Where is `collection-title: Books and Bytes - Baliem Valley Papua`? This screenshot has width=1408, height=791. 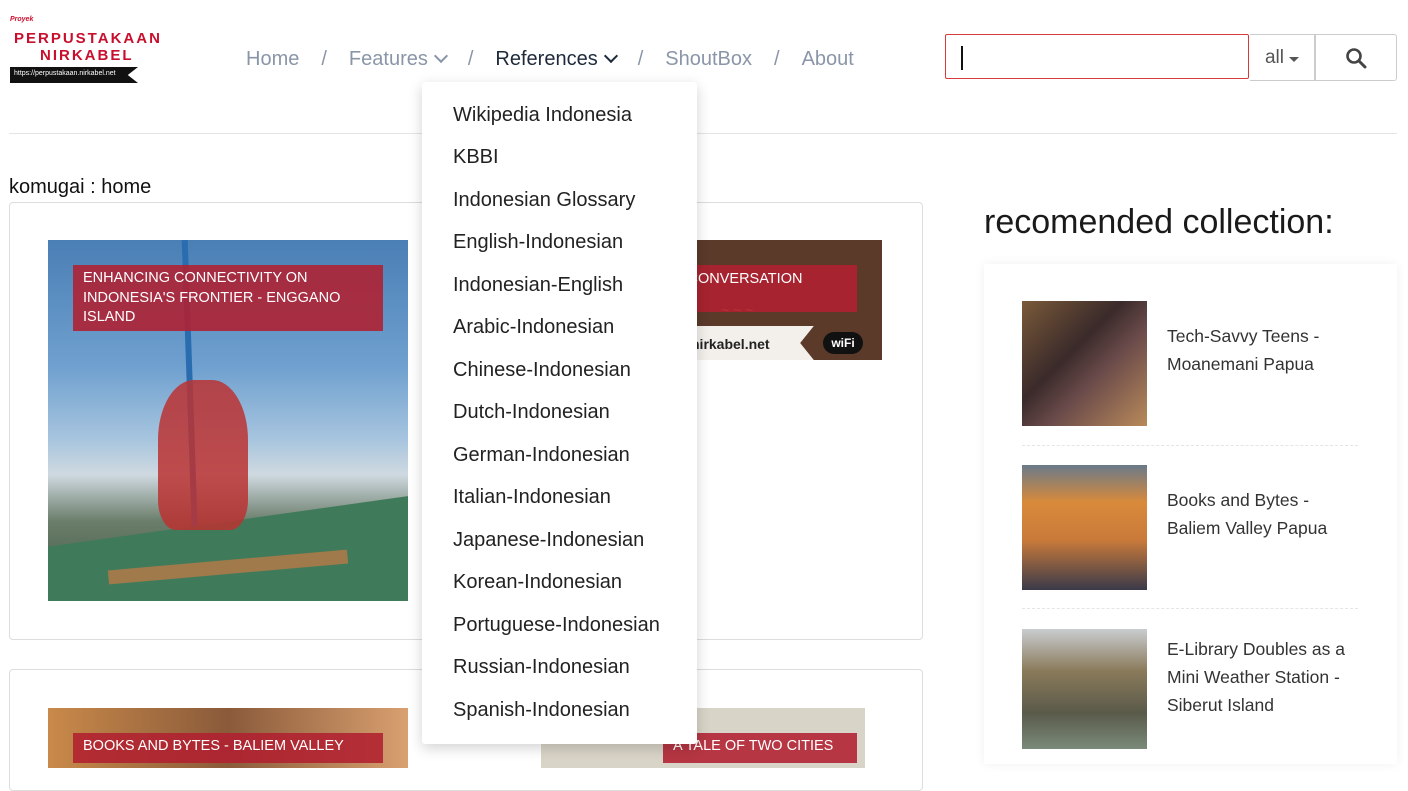 collection-title: Books and Bytes - Baliem Valley Papua is located at coordinates (1267, 514).